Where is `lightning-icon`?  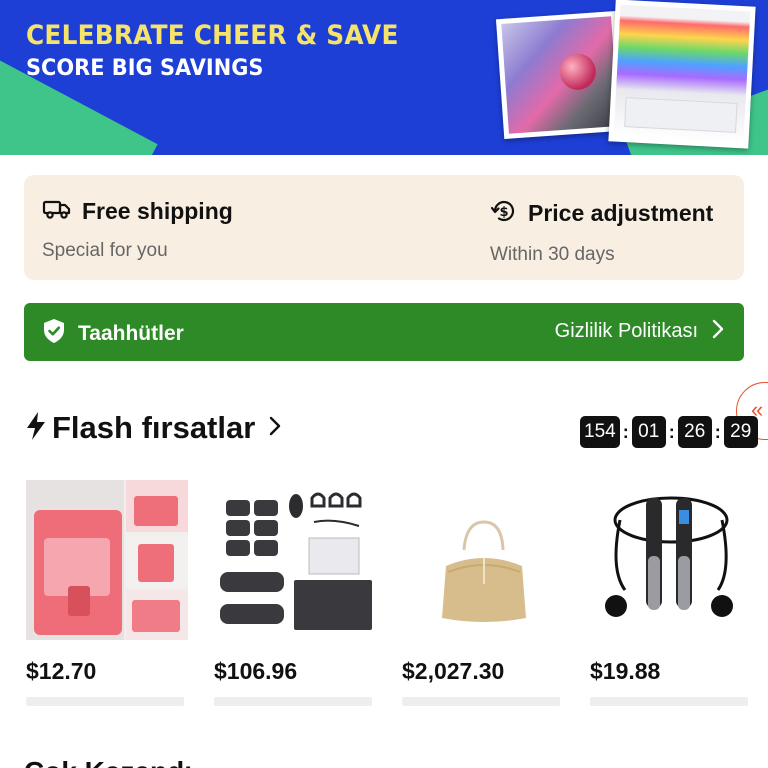 lightning-icon is located at coordinates (36, 428).